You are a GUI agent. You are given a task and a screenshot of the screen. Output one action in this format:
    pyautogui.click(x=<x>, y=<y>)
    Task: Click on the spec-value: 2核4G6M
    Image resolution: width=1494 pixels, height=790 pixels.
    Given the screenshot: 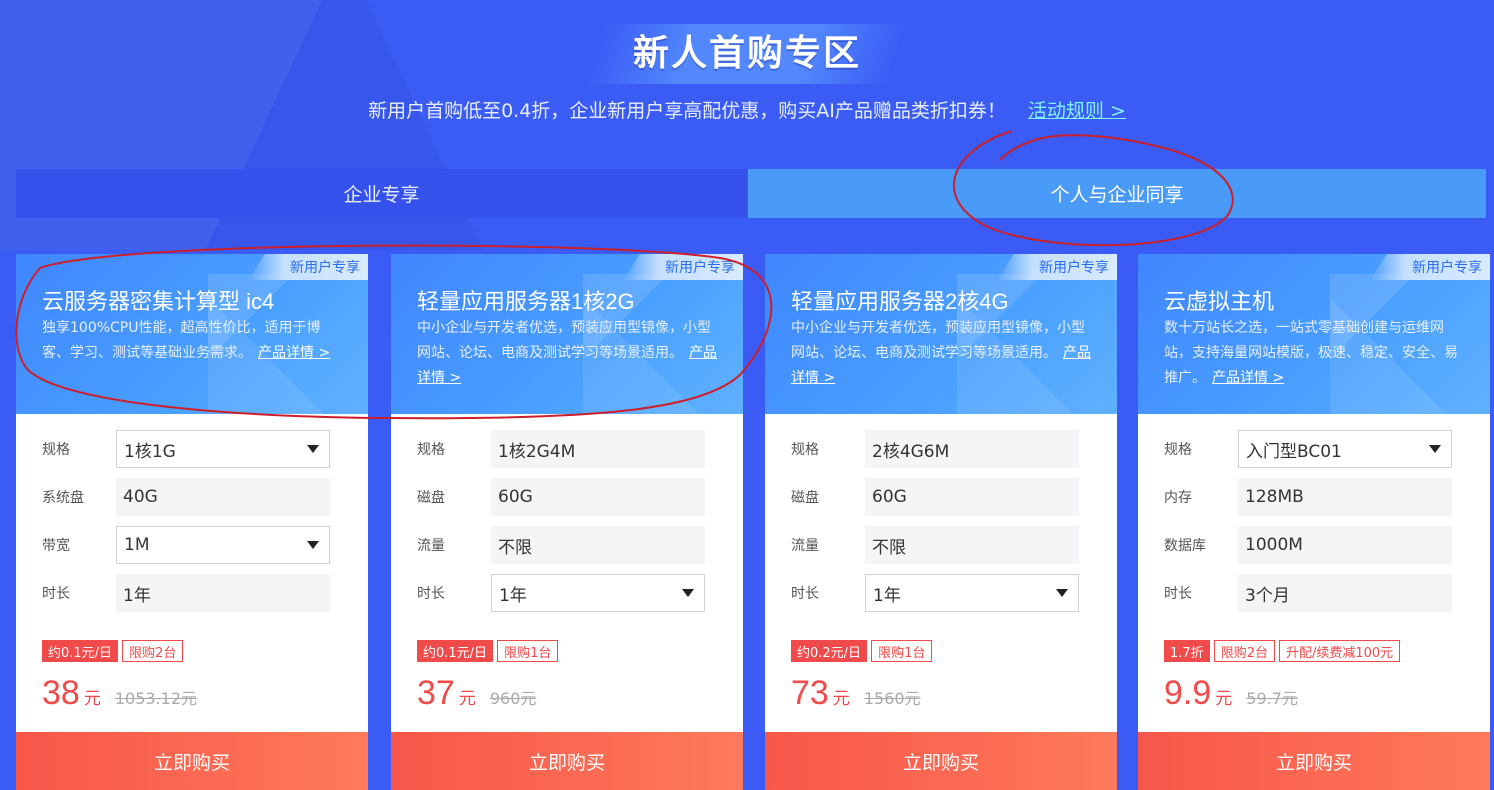 What is the action you would take?
    pyautogui.click(x=972, y=449)
    